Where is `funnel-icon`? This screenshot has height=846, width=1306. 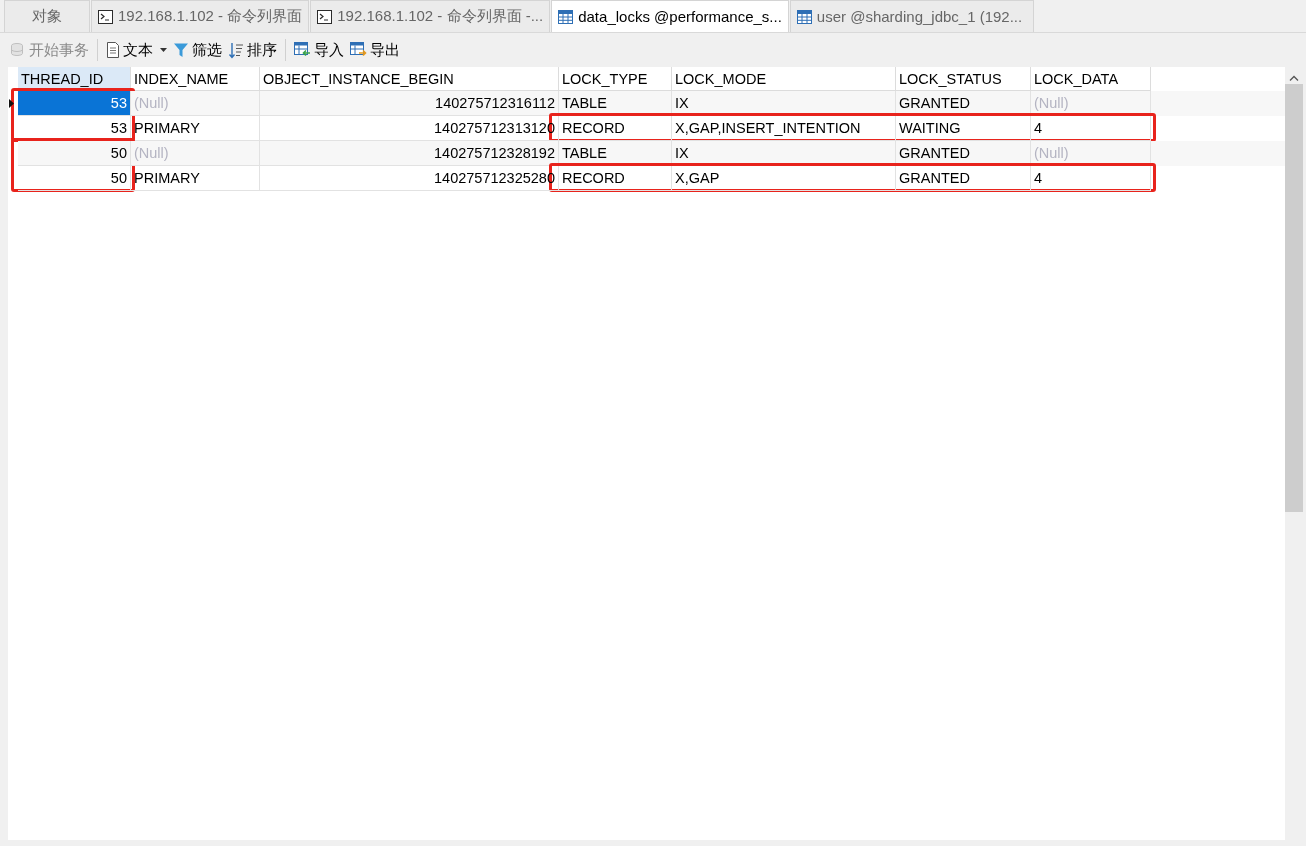 funnel-icon is located at coordinates (181, 50).